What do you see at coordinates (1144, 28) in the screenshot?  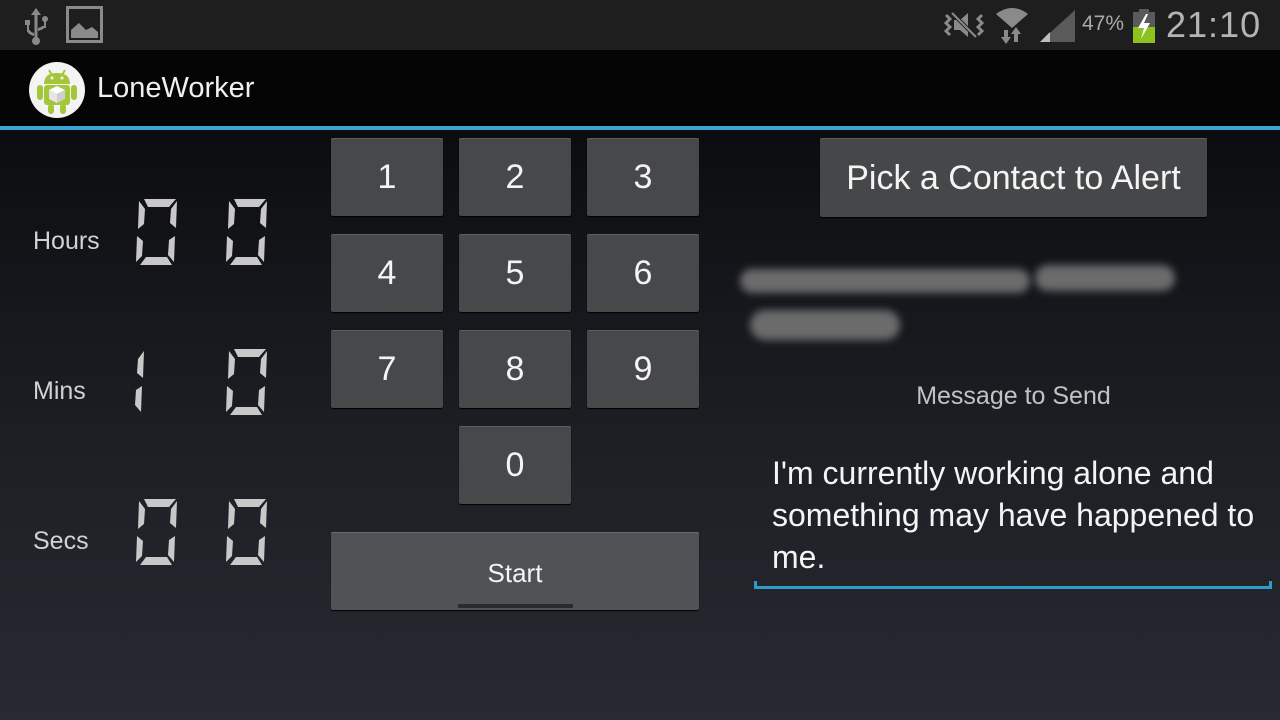 I see `battery-charging-icon` at bounding box center [1144, 28].